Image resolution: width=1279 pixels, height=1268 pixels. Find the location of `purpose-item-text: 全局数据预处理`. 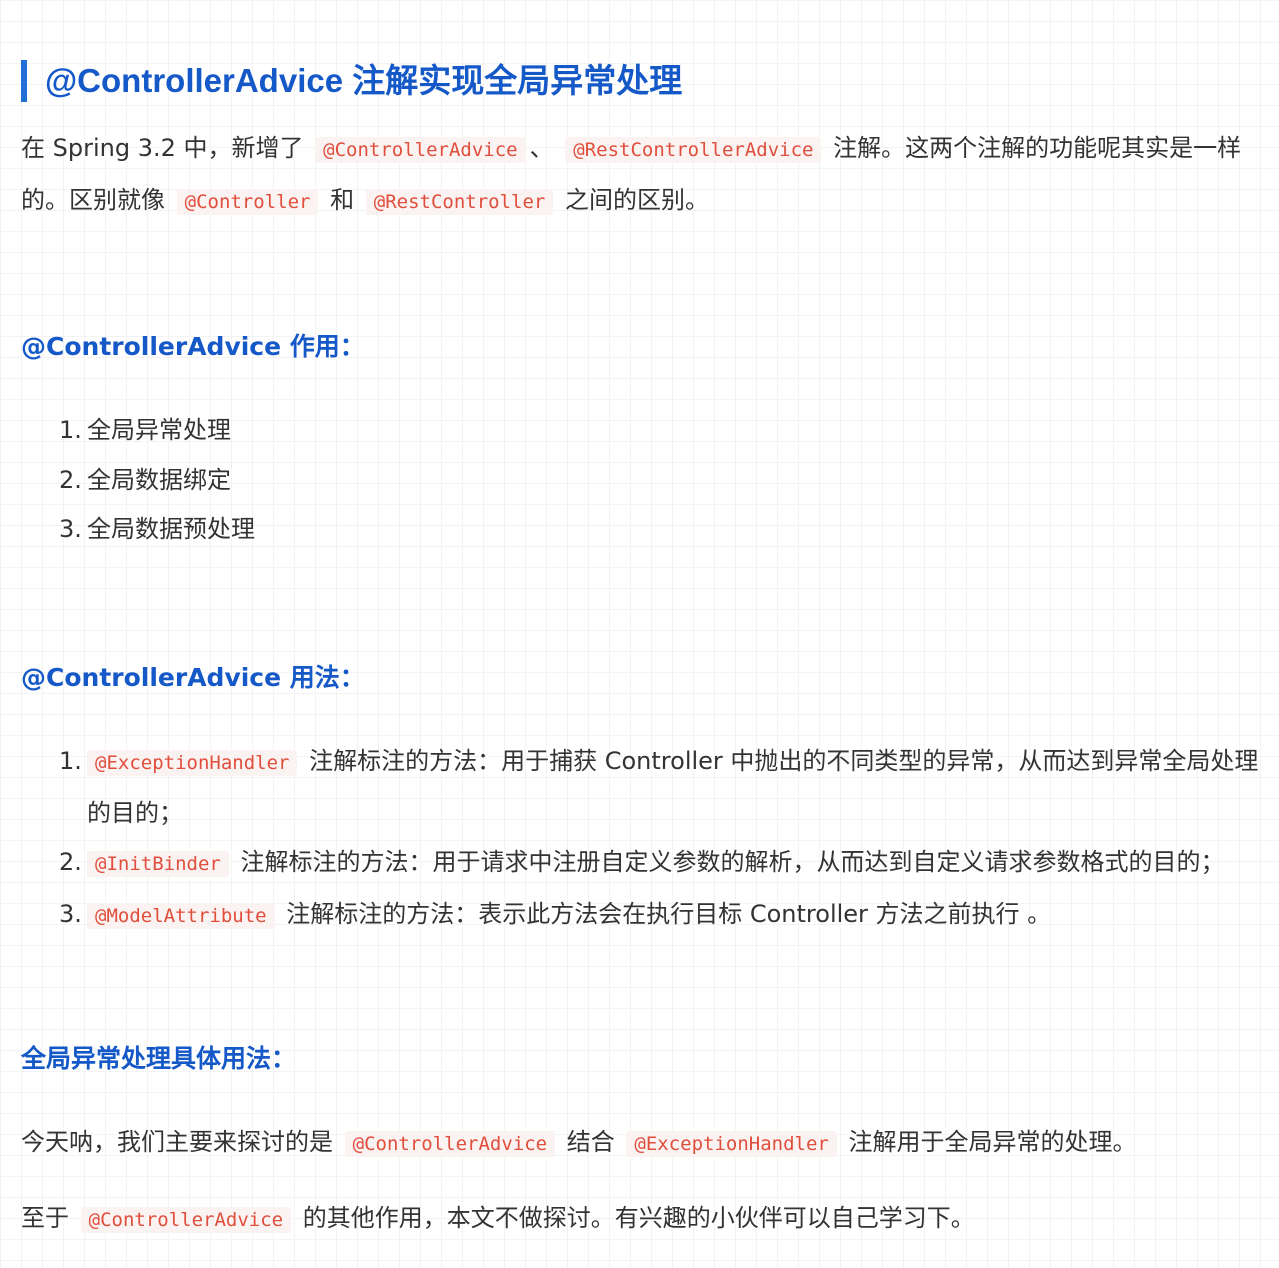

purpose-item-text: 全局数据预处理 is located at coordinates (171, 529).